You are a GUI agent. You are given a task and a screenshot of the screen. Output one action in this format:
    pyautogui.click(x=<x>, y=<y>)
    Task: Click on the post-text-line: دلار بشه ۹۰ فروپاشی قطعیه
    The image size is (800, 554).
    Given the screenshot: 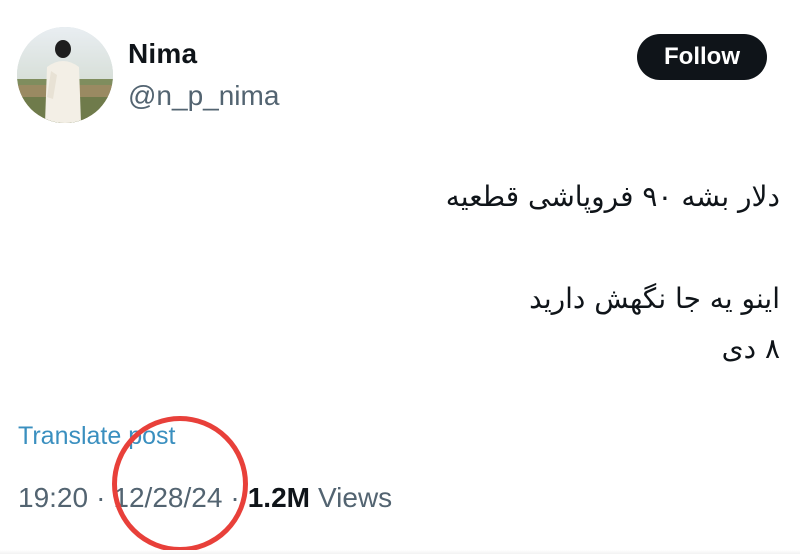 What is the action you would take?
    pyautogui.click(x=612, y=196)
    